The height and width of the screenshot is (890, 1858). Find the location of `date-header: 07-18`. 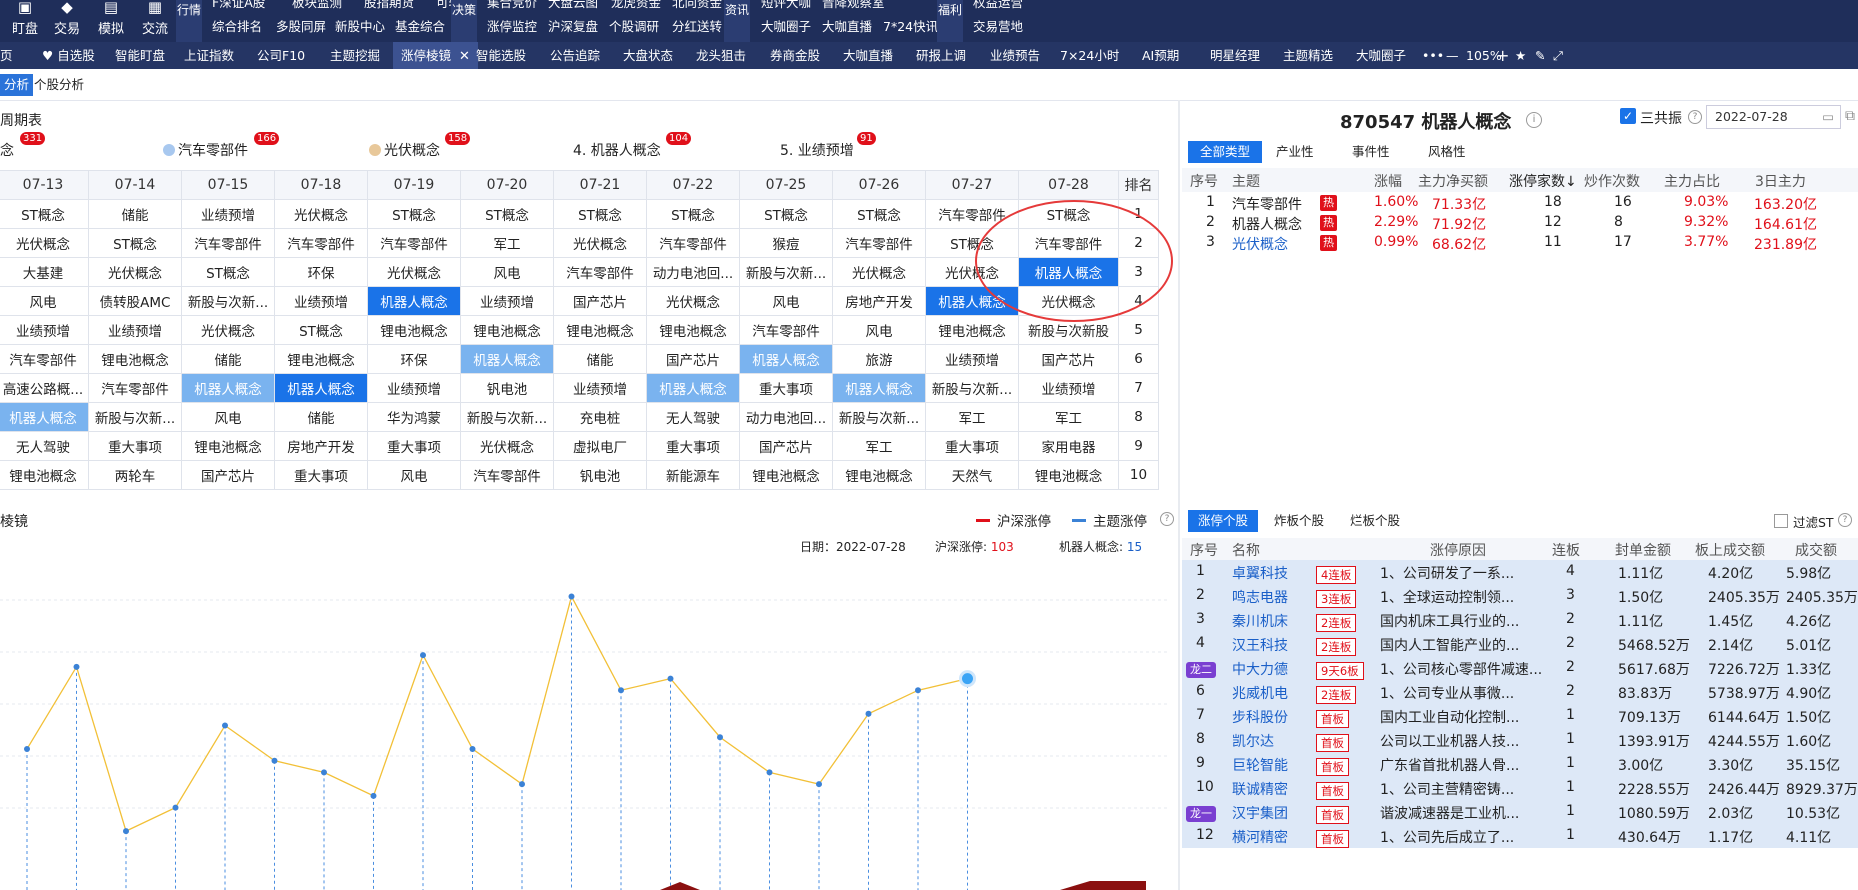

date-header: 07-18 is located at coordinates (321, 185).